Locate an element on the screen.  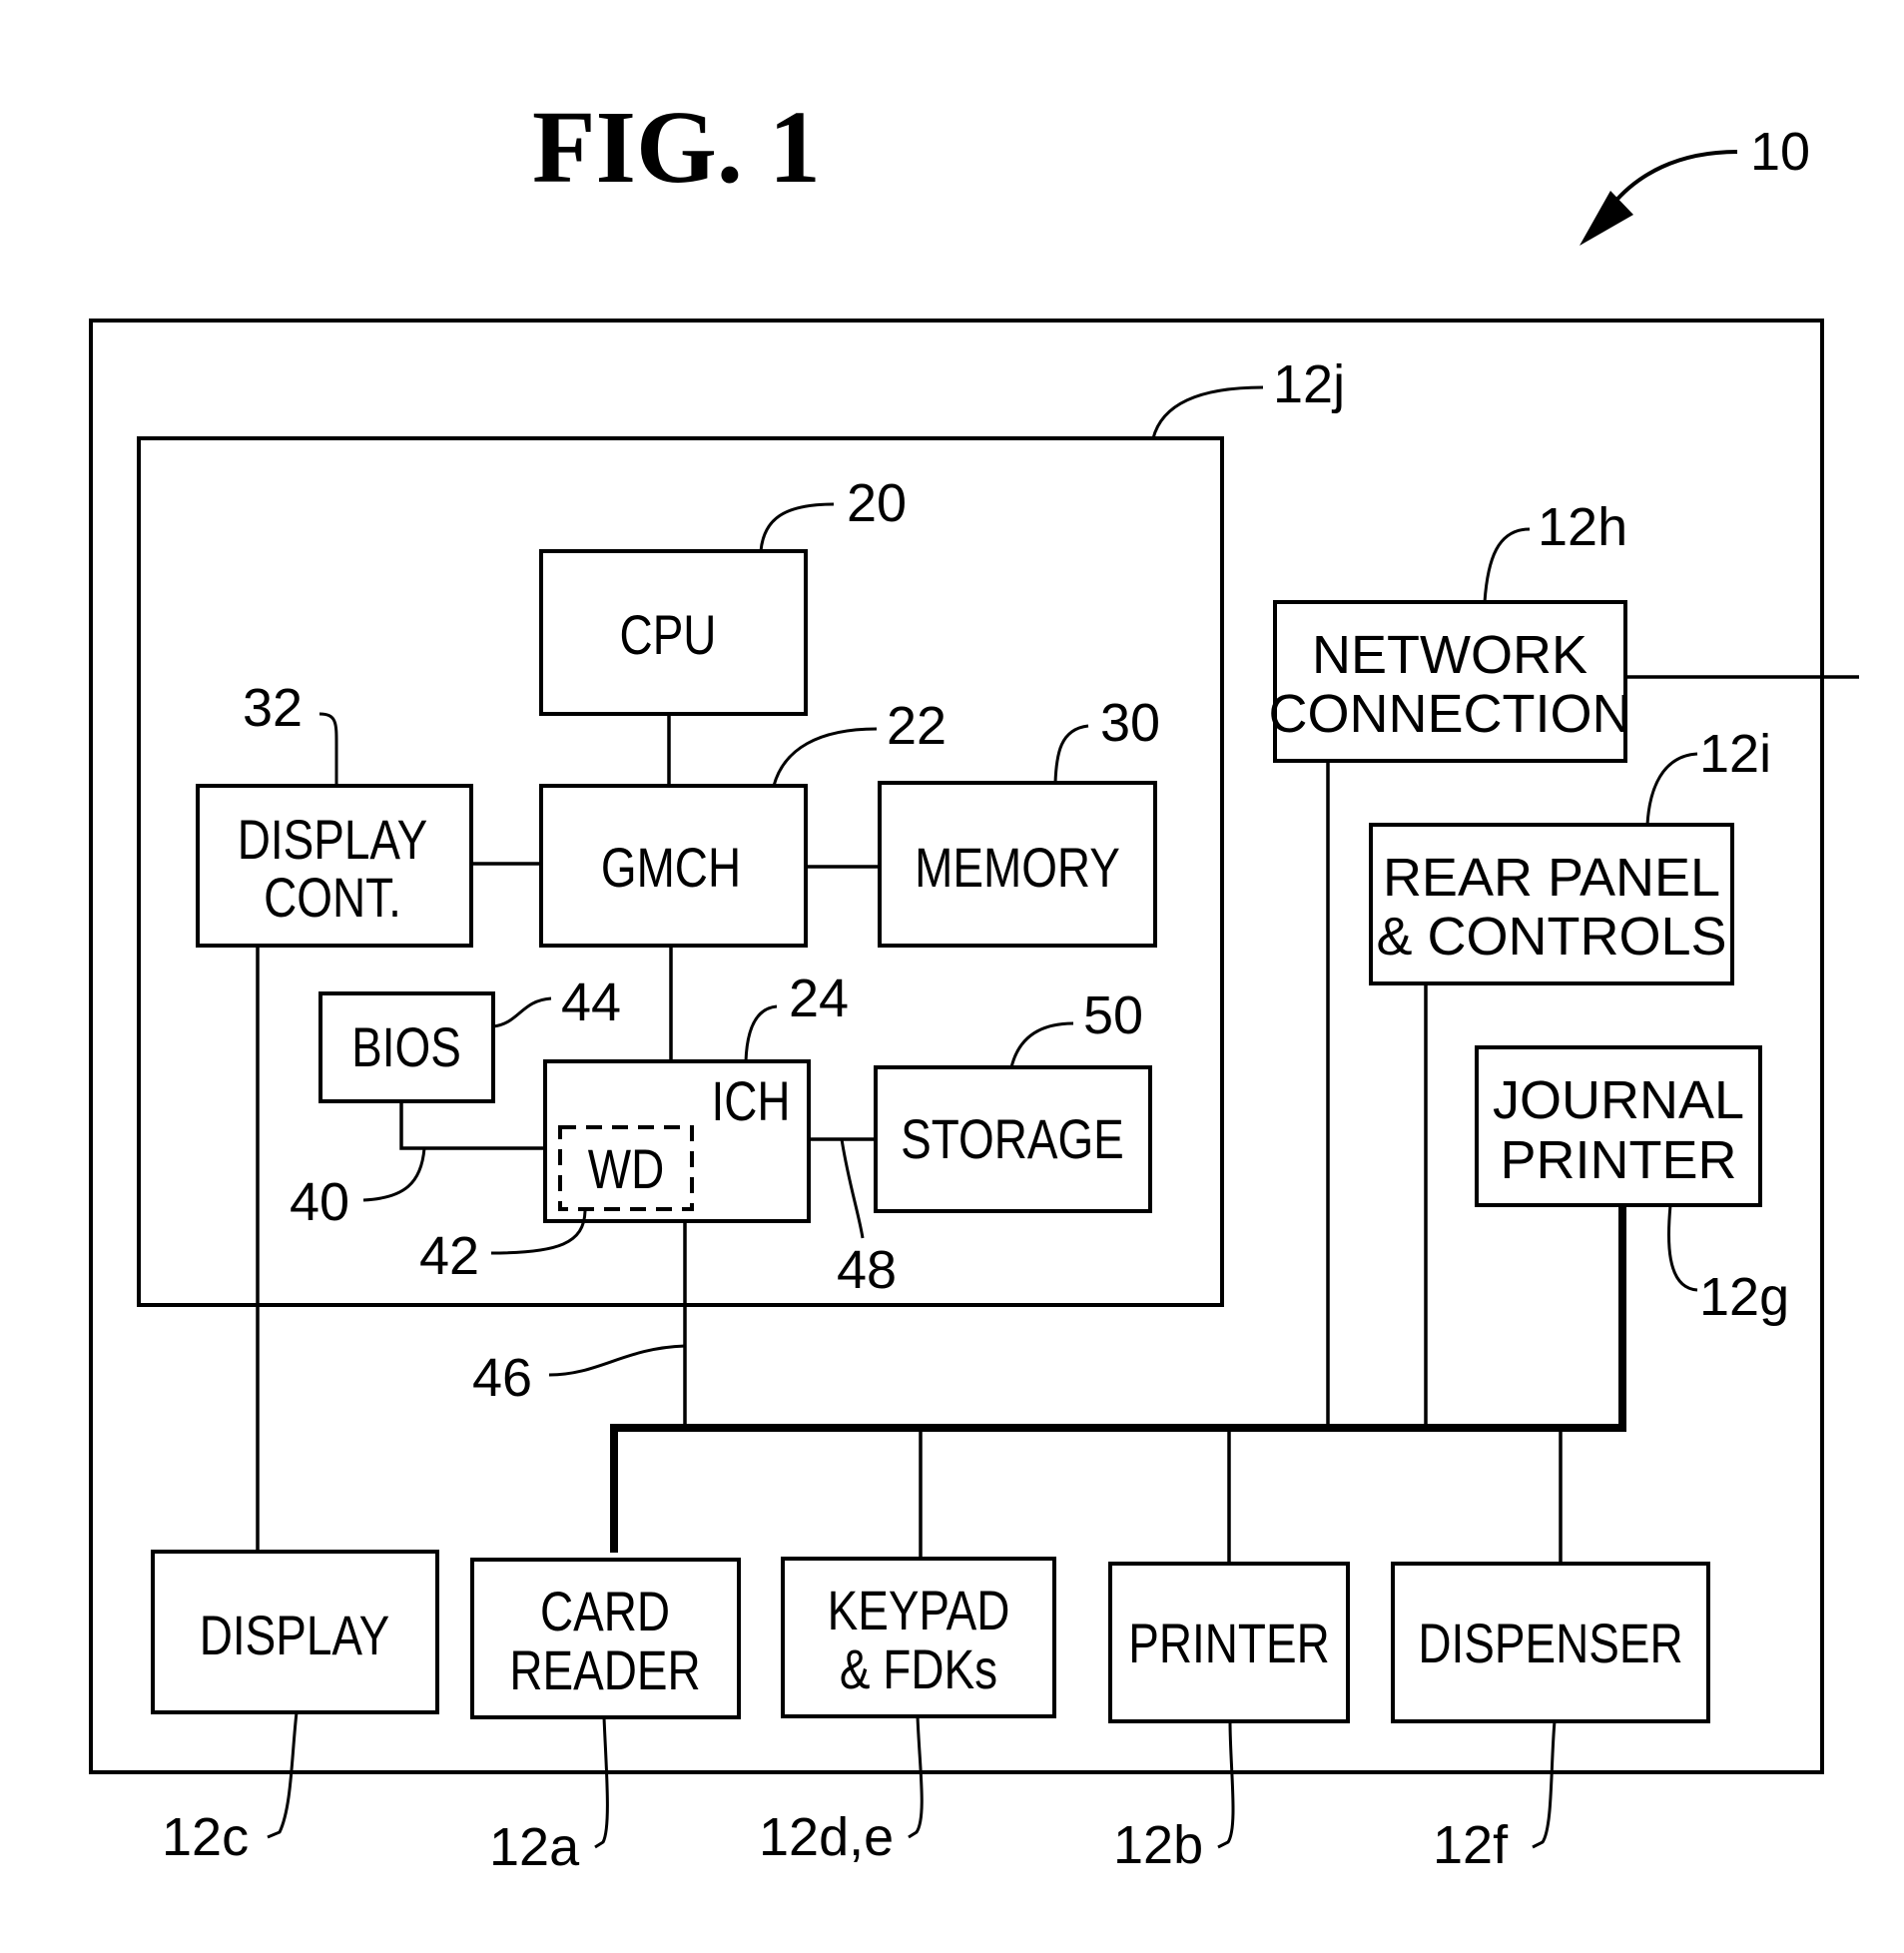
display-label: DISPLAY is located at coordinates (294, 1636).